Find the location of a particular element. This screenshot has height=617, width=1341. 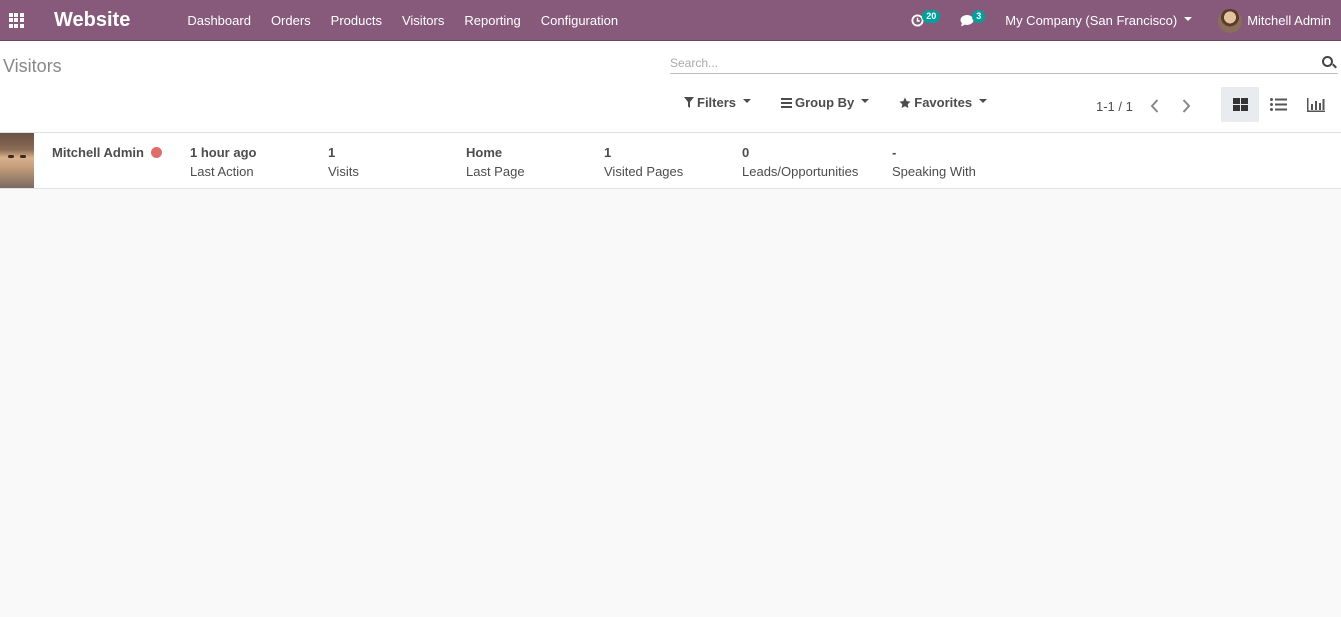

field-label: Speaking With is located at coordinates (934, 171).